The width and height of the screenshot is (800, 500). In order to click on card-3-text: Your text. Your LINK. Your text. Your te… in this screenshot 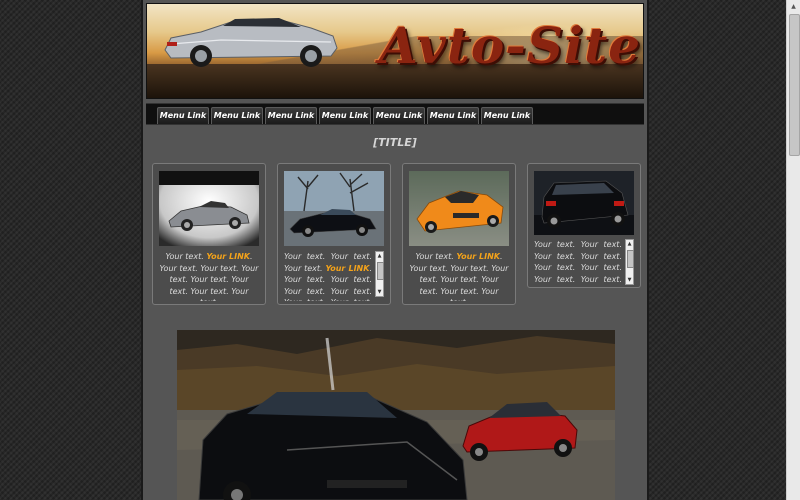, I will do `click(459, 276)`.